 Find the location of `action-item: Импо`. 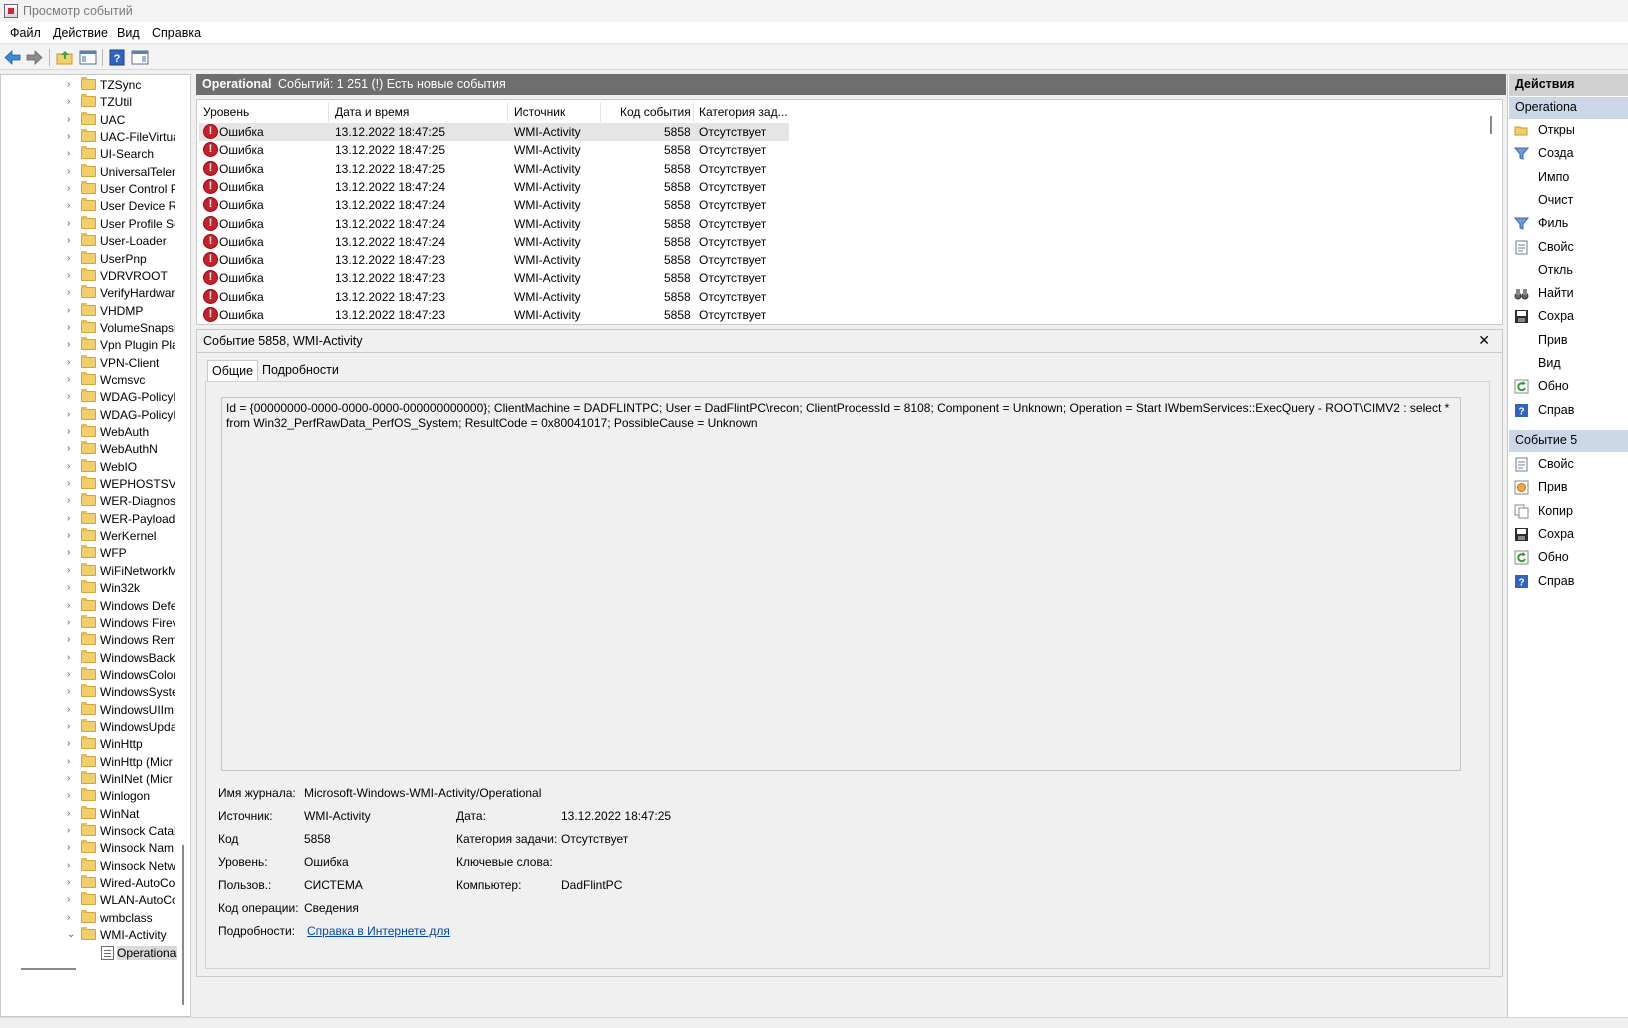

action-item: Импо is located at coordinates (1568, 177).